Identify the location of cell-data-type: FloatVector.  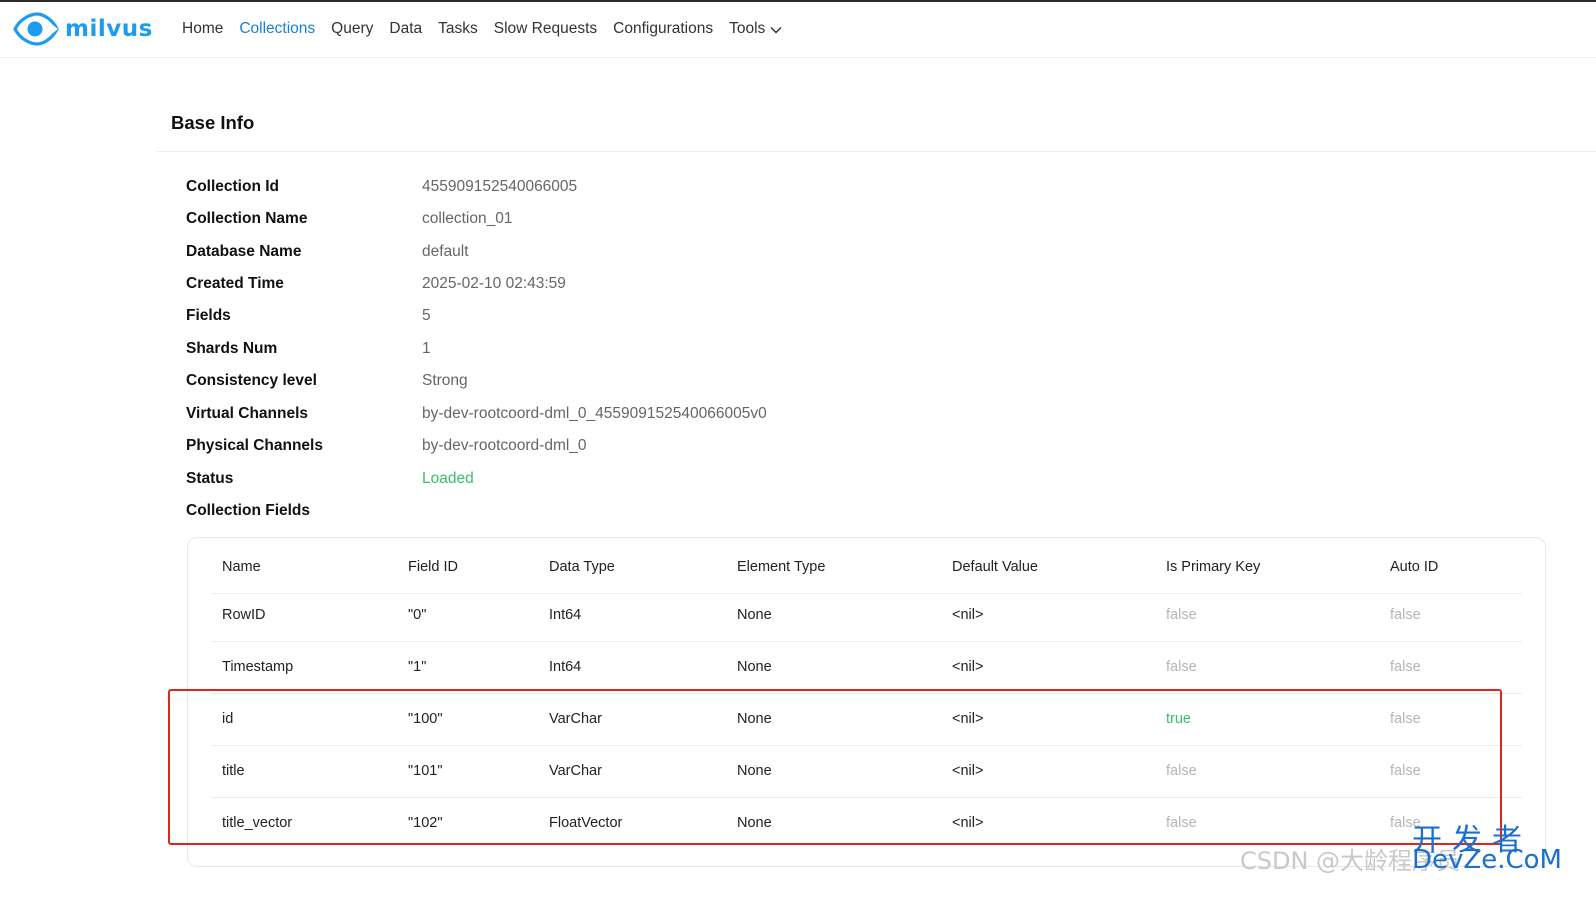
(586, 823).